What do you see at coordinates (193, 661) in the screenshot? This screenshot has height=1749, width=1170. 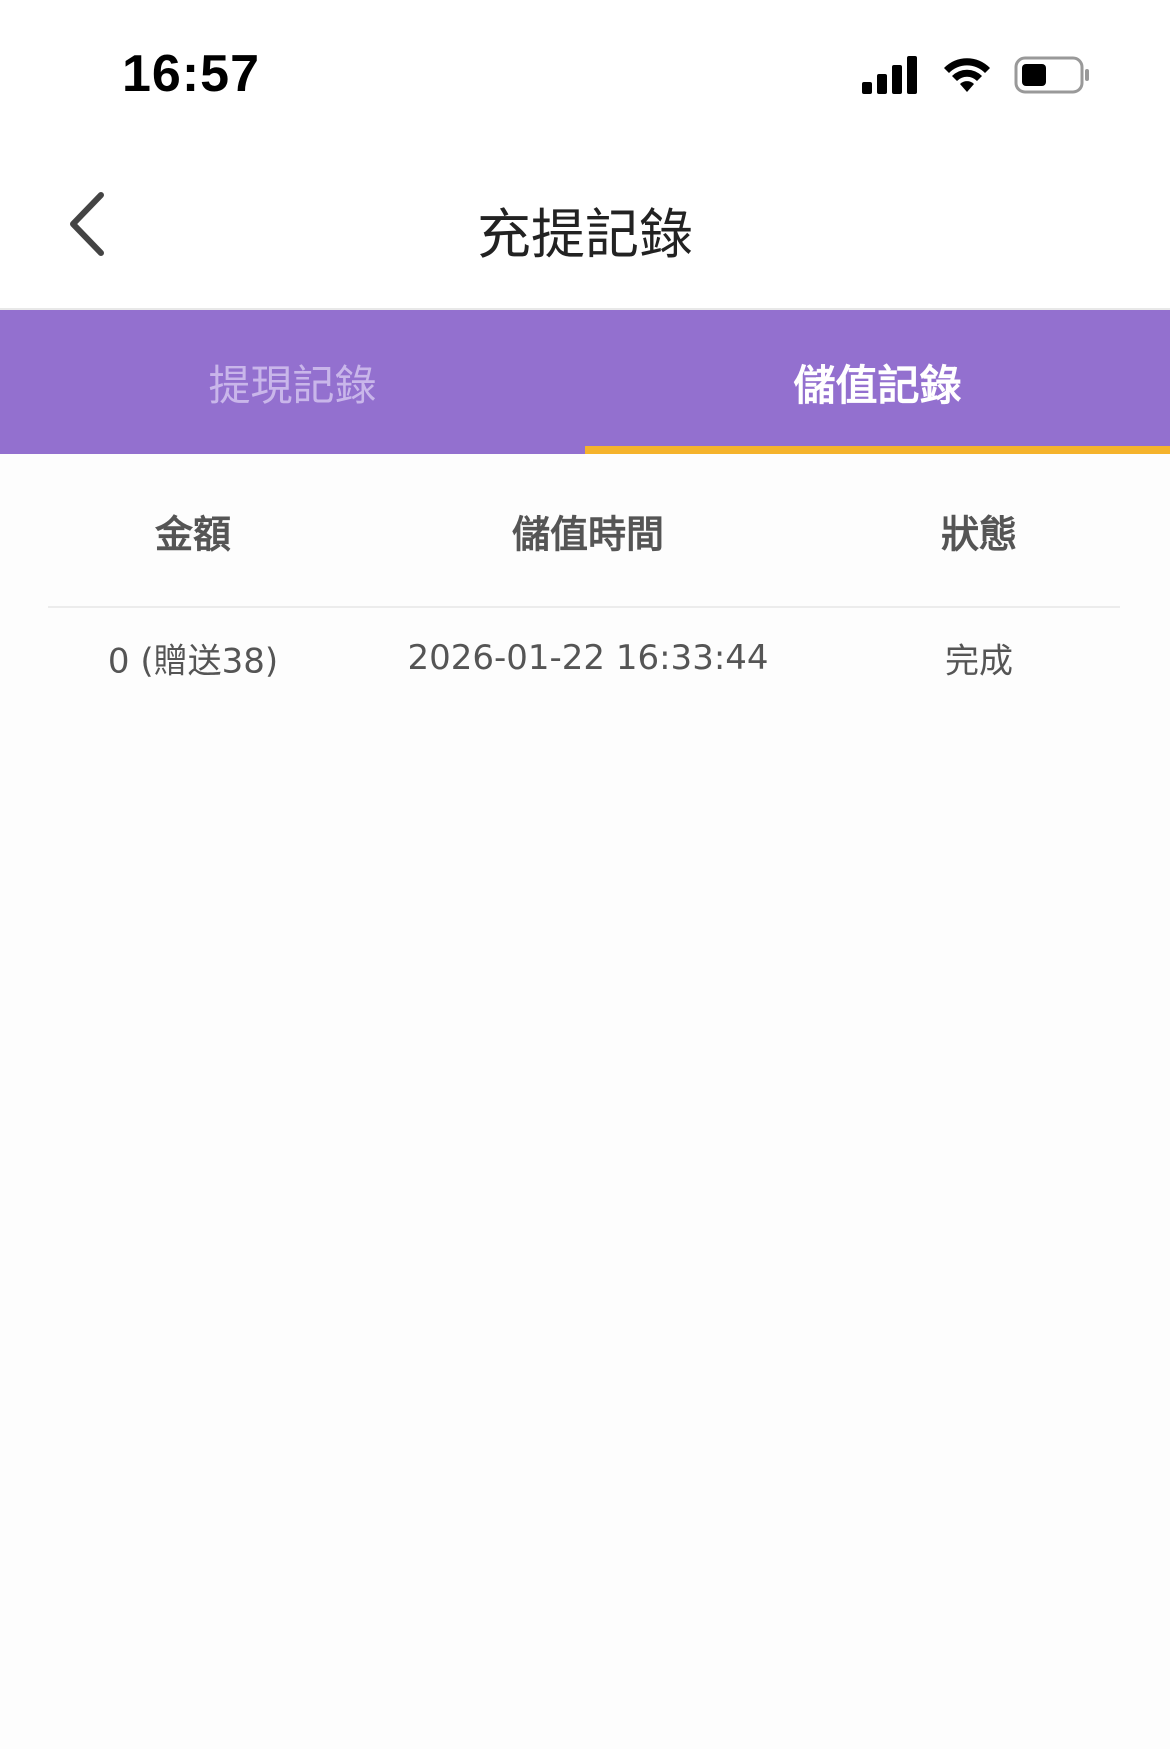 I see `cell-amount: 0 (贈送38)` at bounding box center [193, 661].